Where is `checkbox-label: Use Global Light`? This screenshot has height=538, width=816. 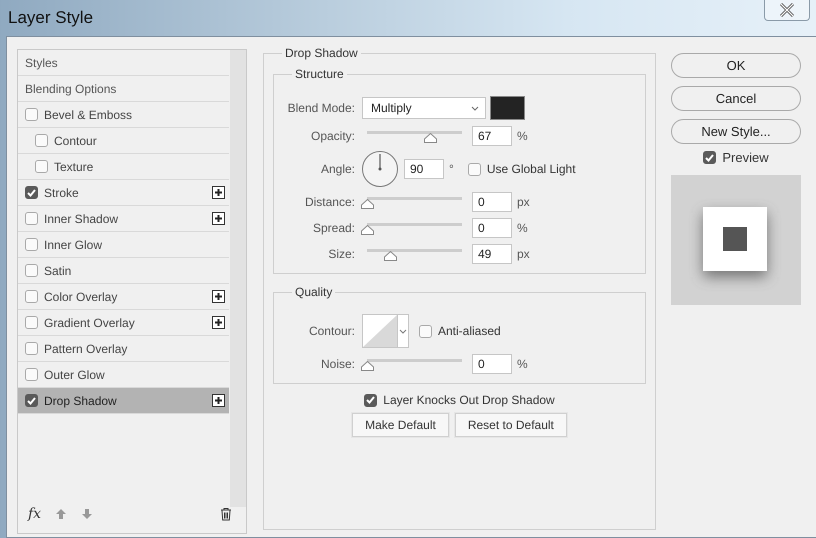 checkbox-label: Use Global Light is located at coordinates (531, 169).